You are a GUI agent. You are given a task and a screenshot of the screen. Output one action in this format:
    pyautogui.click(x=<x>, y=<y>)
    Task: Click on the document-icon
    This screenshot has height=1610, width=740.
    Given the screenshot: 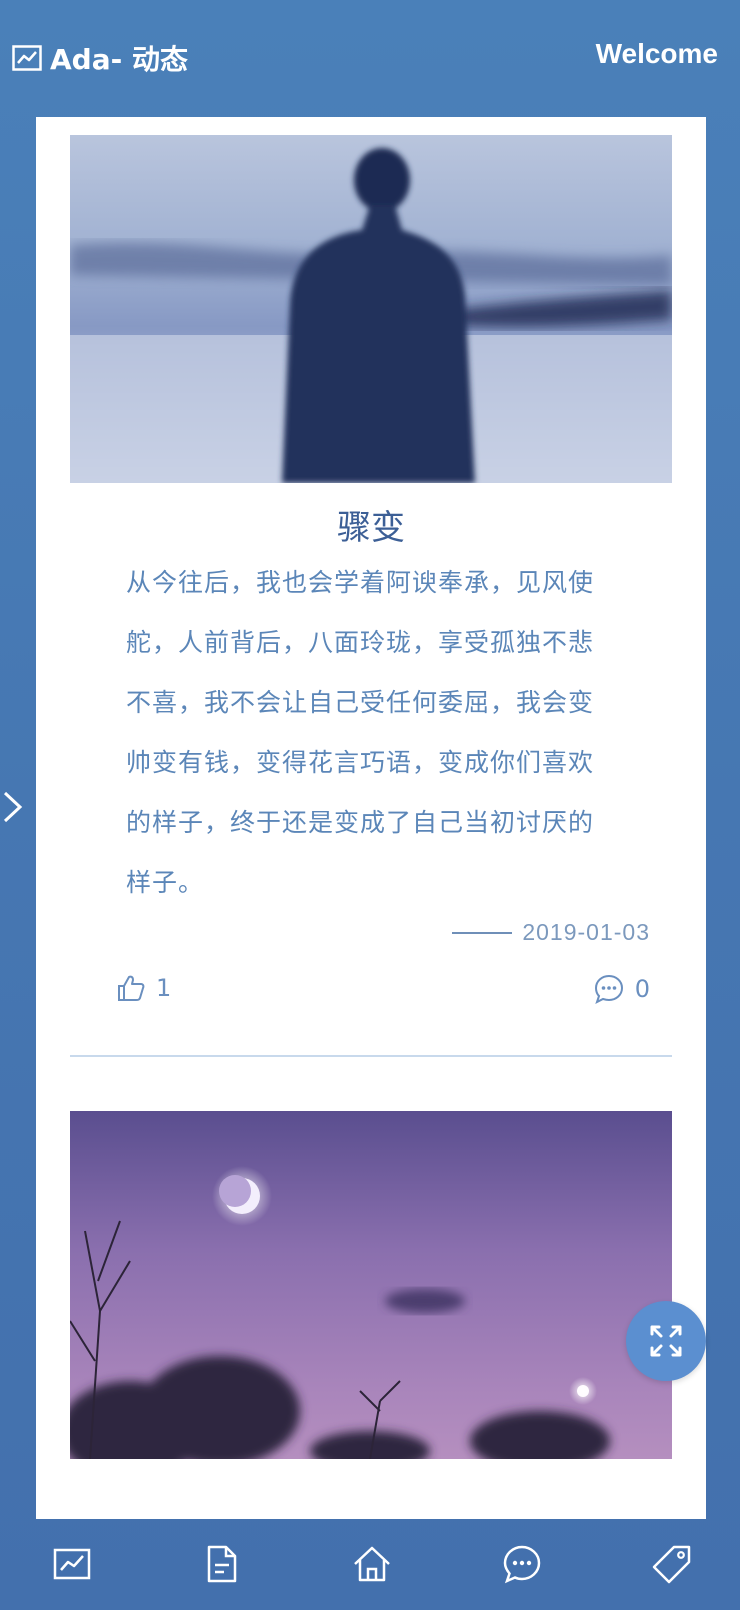 What is the action you would take?
    pyautogui.click(x=222, y=1564)
    